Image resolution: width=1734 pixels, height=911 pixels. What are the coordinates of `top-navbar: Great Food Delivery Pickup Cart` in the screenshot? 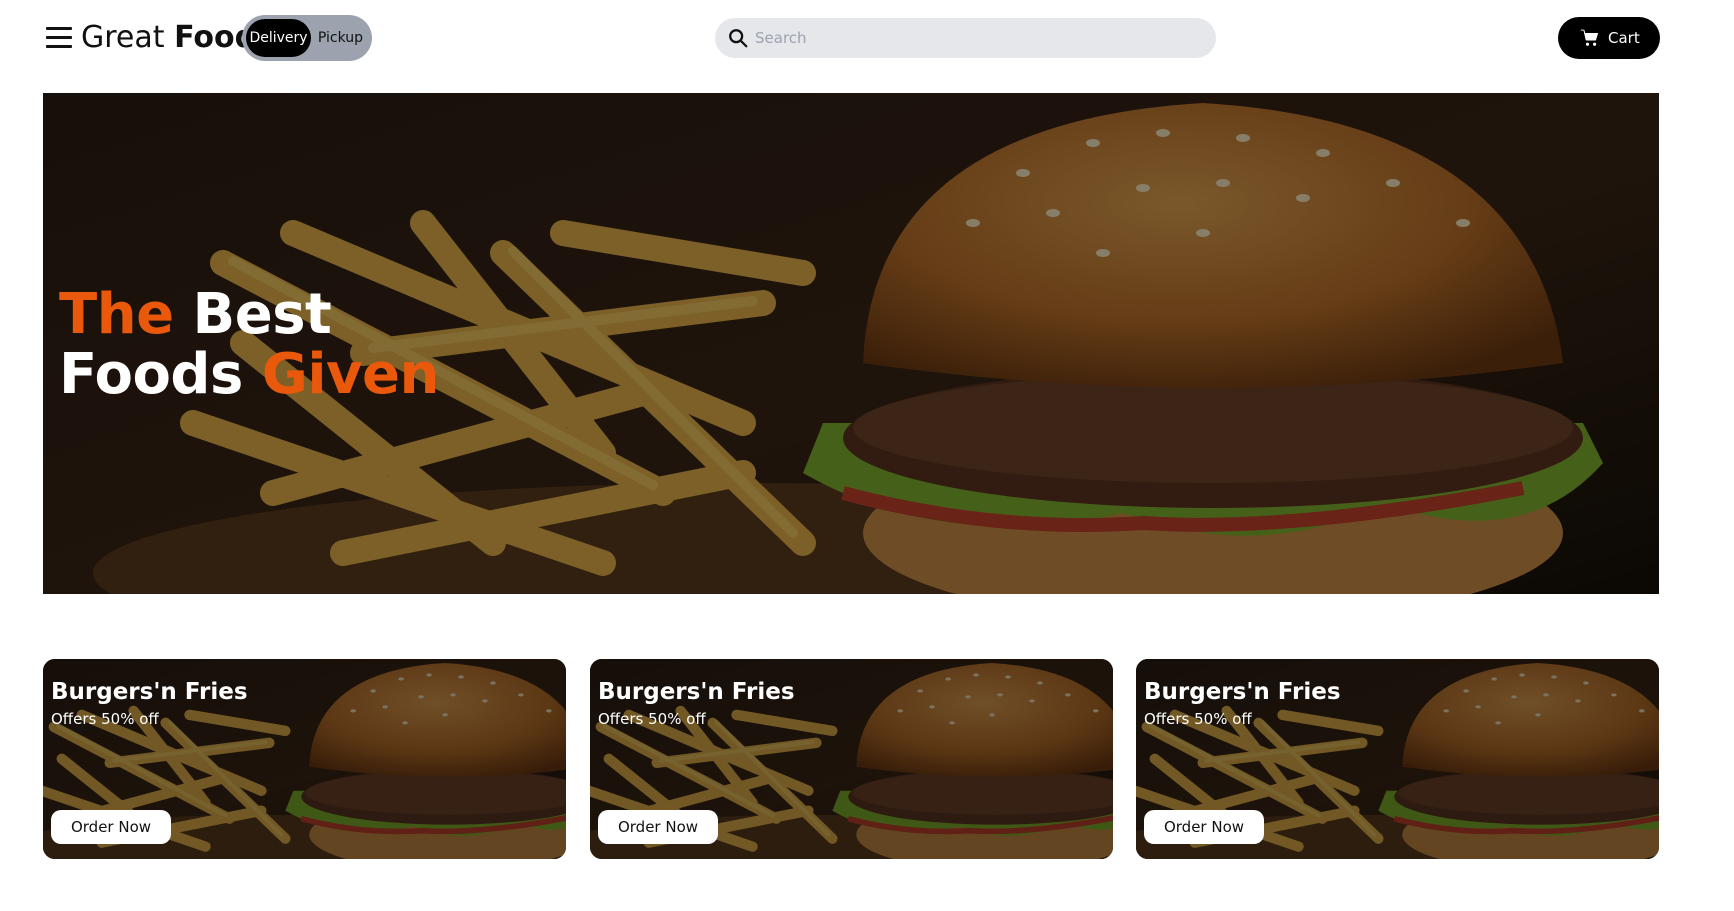 It's located at (867, 40).